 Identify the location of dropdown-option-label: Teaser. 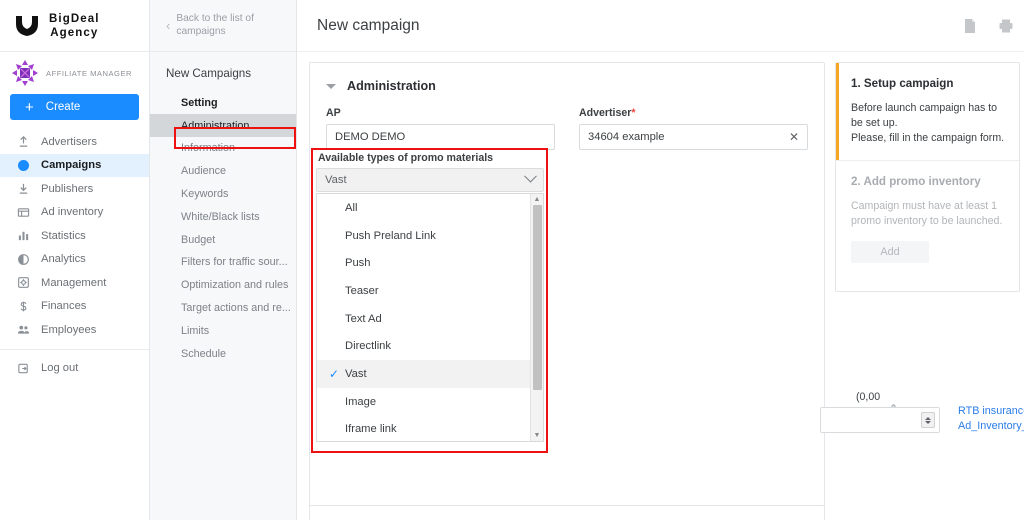
(362, 290).